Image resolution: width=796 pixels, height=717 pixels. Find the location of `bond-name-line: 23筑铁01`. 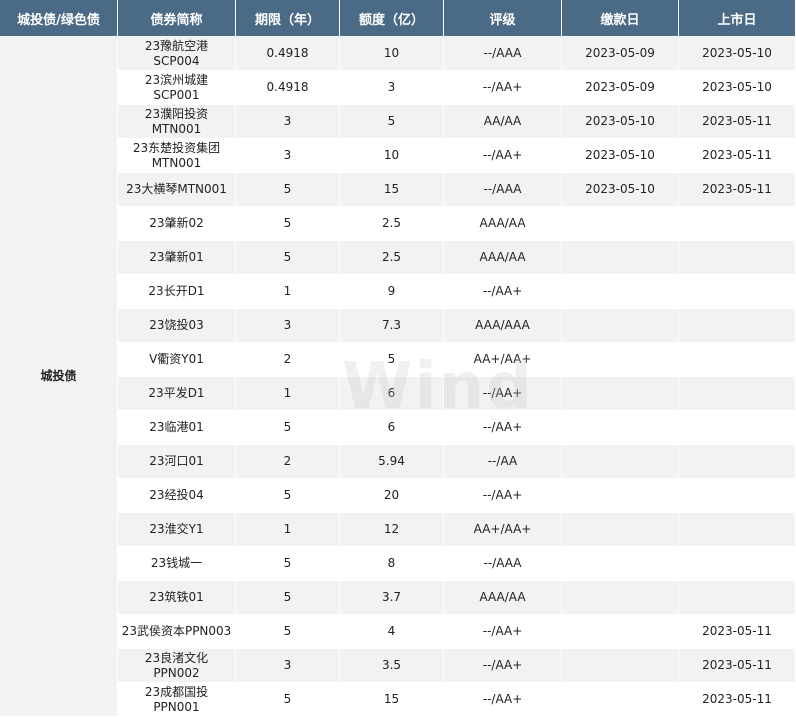

bond-name-line: 23筑铁01 is located at coordinates (176, 597).